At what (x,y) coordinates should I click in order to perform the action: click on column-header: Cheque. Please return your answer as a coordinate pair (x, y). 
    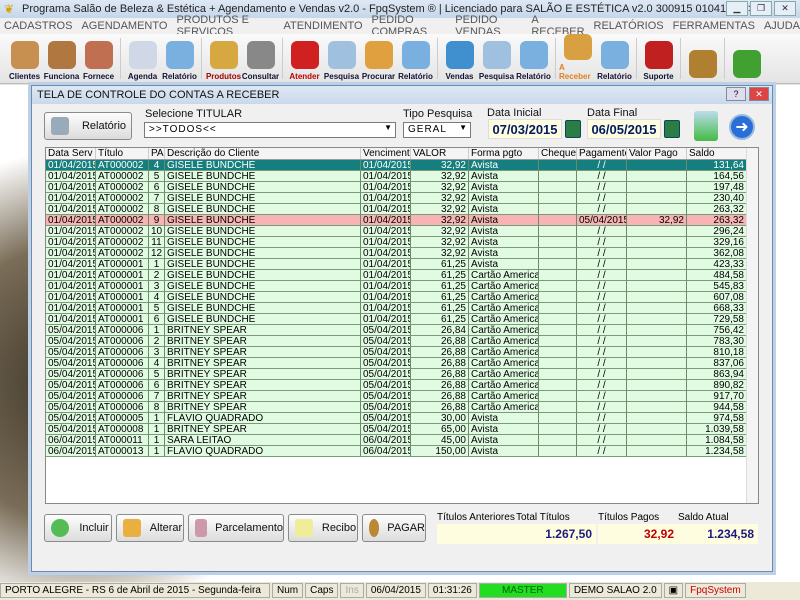
    Looking at the image, I should click on (558, 153).